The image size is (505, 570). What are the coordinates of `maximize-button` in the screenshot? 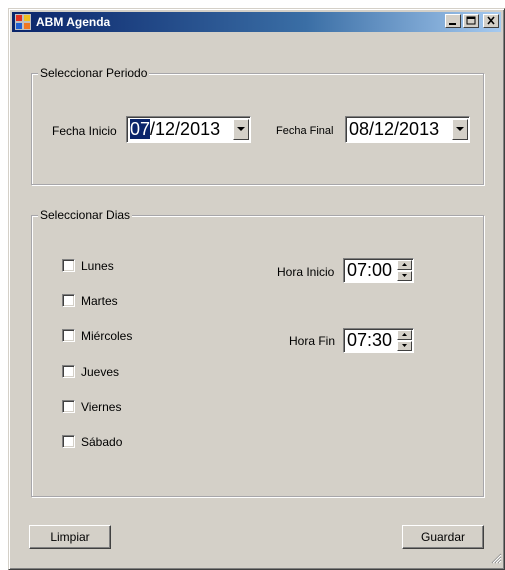 It's located at (471, 21).